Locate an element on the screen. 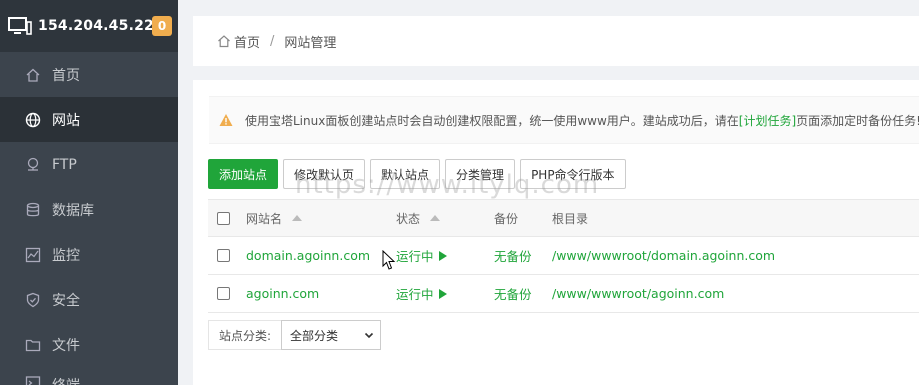 This screenshot has width=919, height=385. table-header: 网站名 状态 备份 根目录 is located at coordinates (563, 218).